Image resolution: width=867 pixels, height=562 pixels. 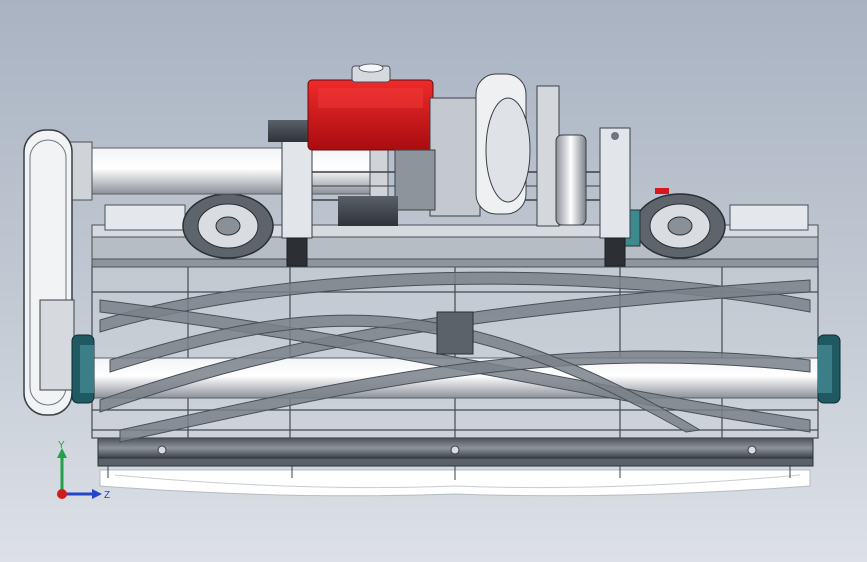 What do you see at coordinates (455, 333) in the screenshot?
I see `center-mount-block` at bounding box center [455, 333].